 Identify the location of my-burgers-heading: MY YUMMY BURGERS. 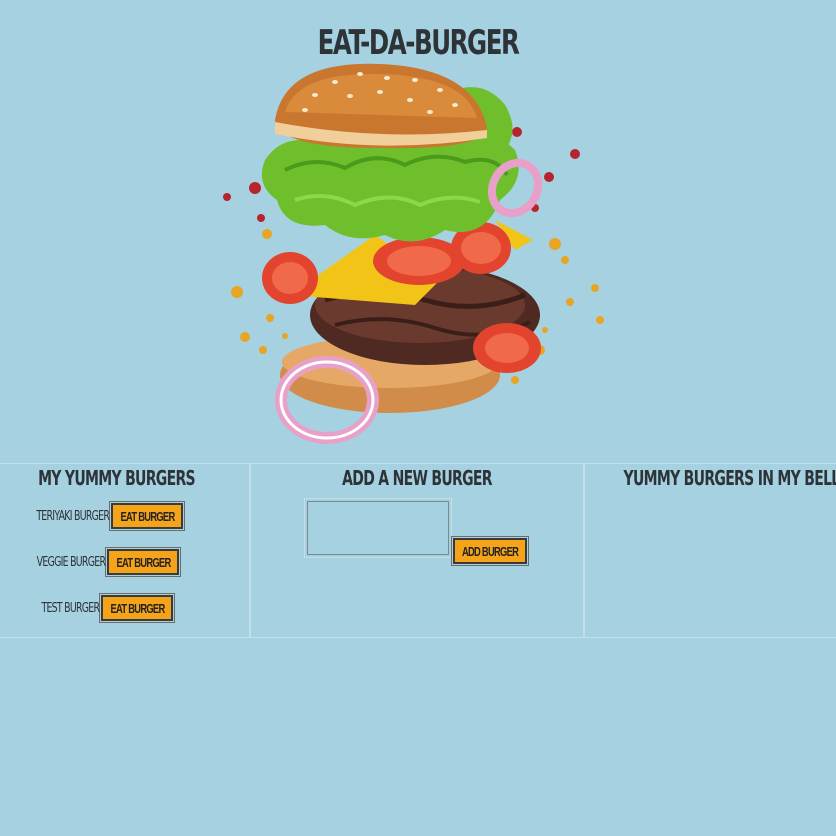
(117, 478).